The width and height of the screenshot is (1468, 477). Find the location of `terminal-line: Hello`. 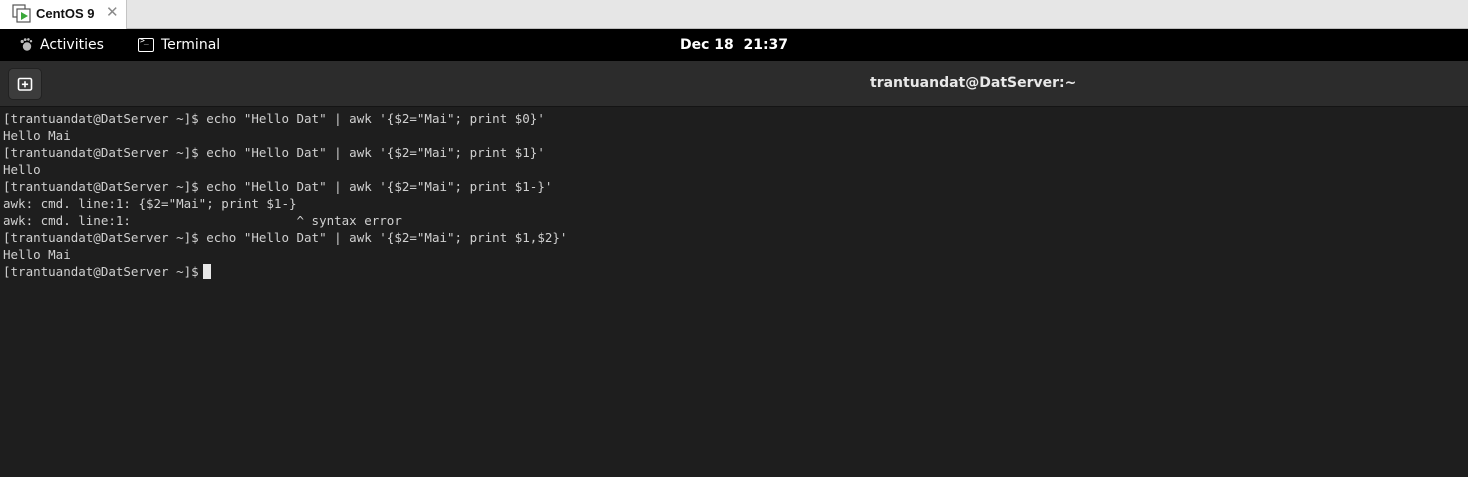

terminal-line: Hello is located at coordinates (22, 169).